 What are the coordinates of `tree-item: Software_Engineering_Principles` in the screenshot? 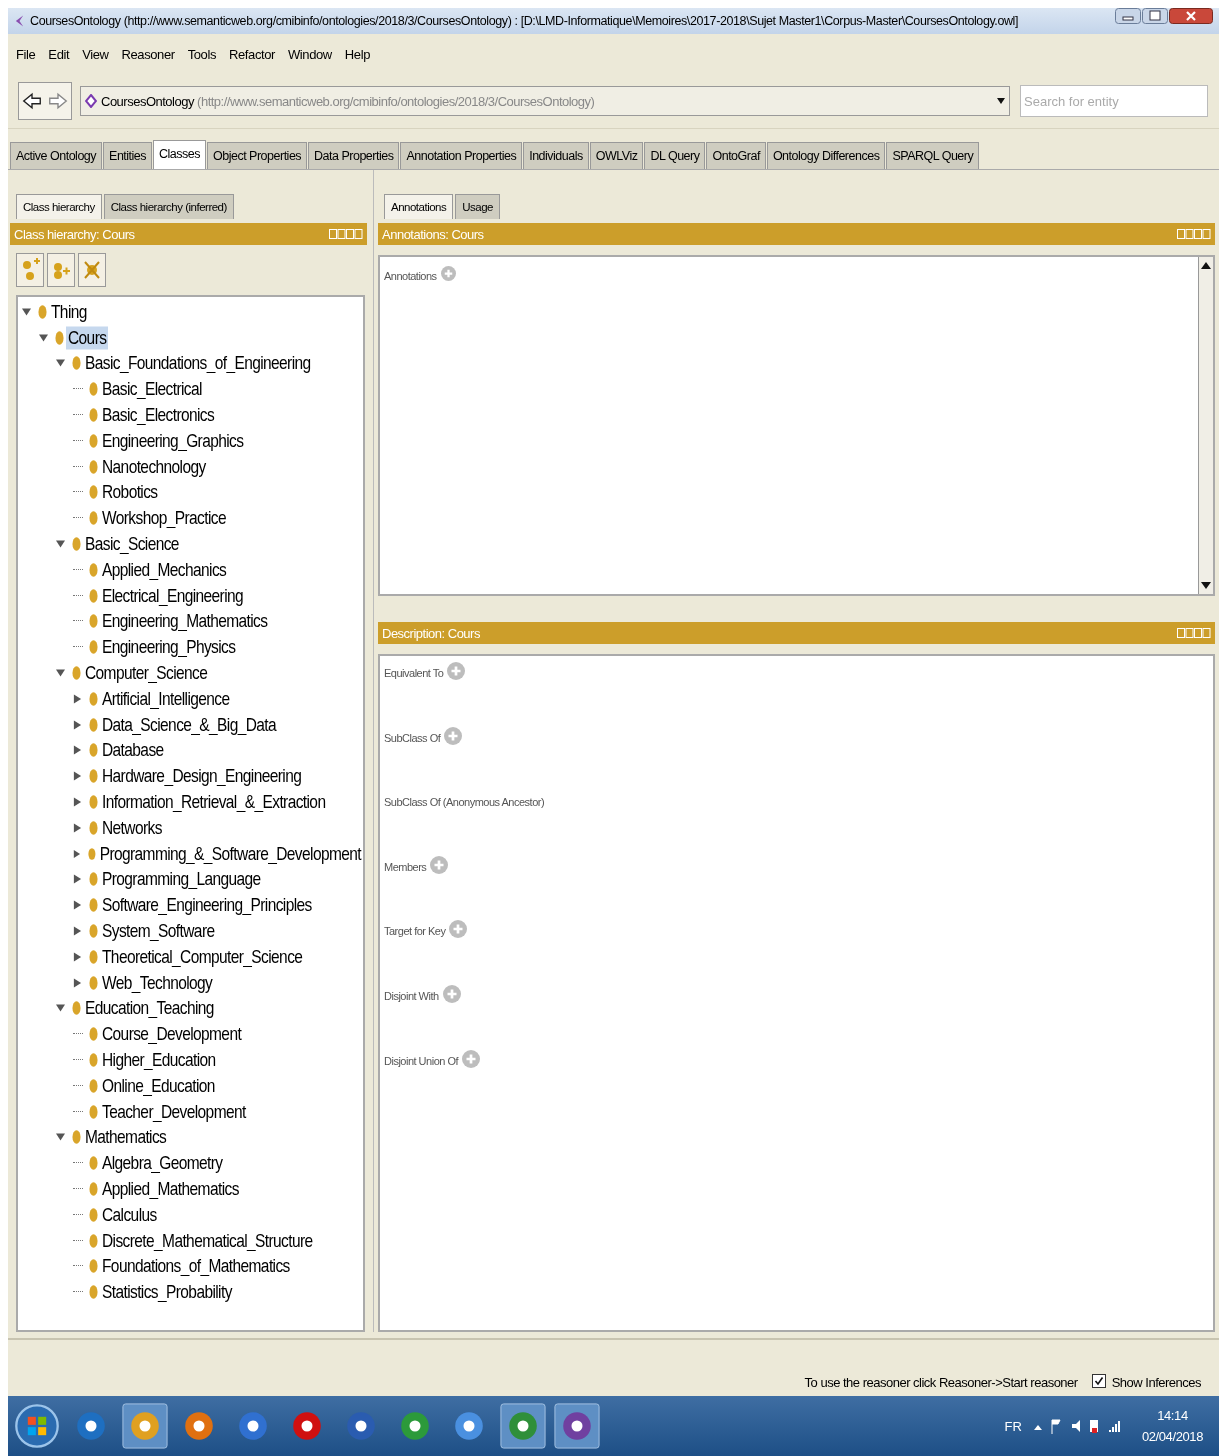 It's located at (207, 905).